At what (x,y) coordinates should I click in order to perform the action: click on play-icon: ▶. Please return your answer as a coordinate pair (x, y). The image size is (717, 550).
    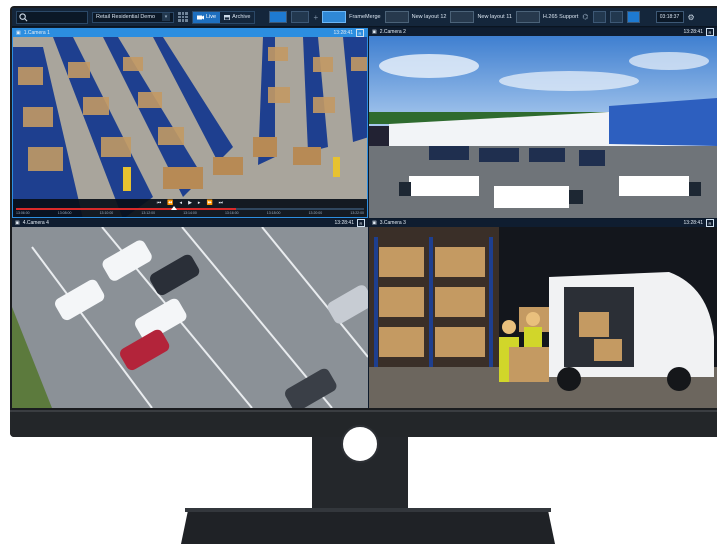
    Looking at the image, I should click on (190, 203).